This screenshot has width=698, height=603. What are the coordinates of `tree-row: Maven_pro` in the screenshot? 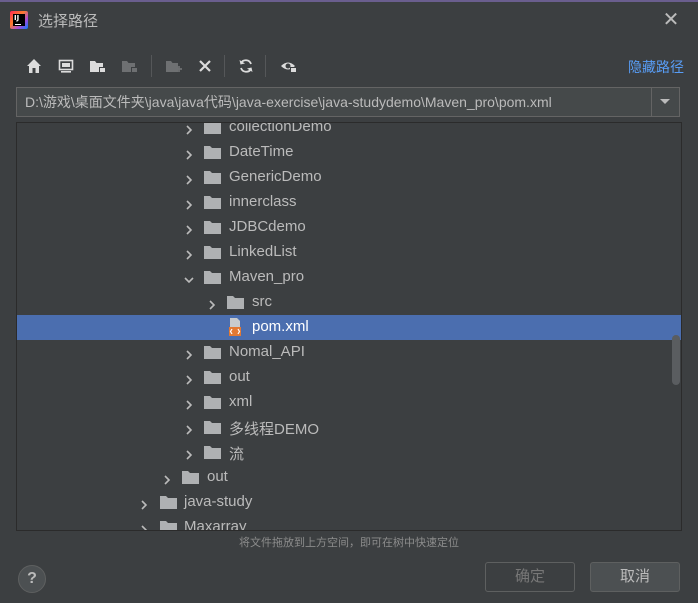 It's located at (349, 277).